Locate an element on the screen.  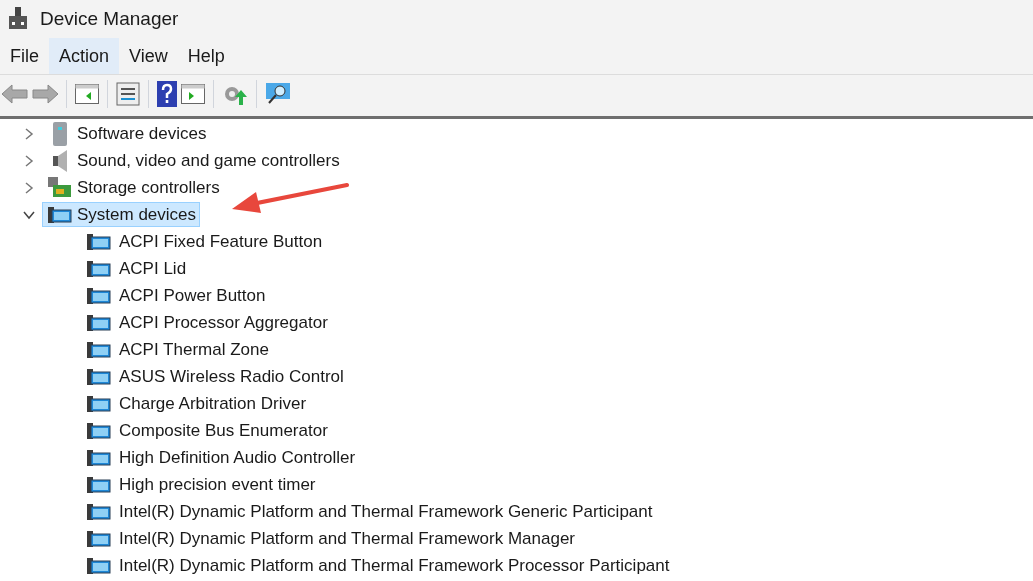
menu-item: View is located at coordinates (148, 56).